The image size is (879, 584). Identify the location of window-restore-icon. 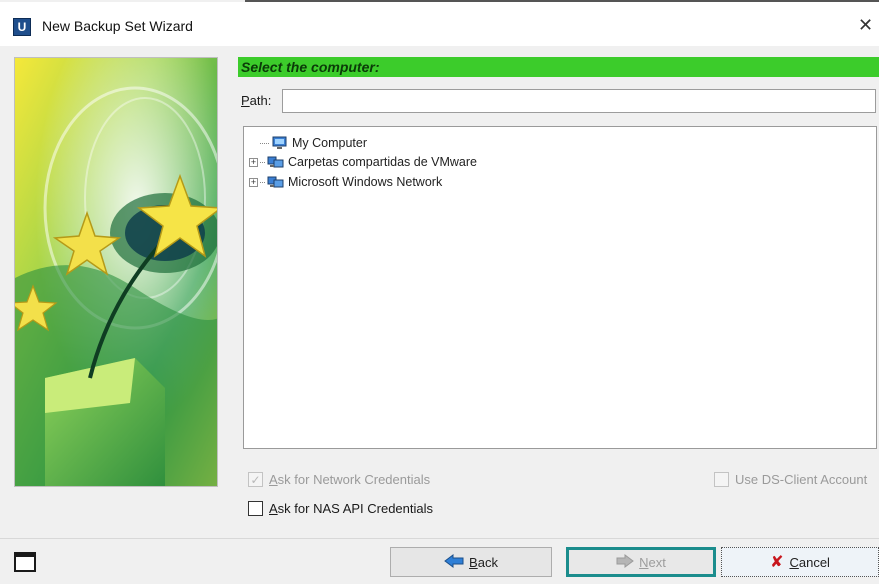
(25, 562).